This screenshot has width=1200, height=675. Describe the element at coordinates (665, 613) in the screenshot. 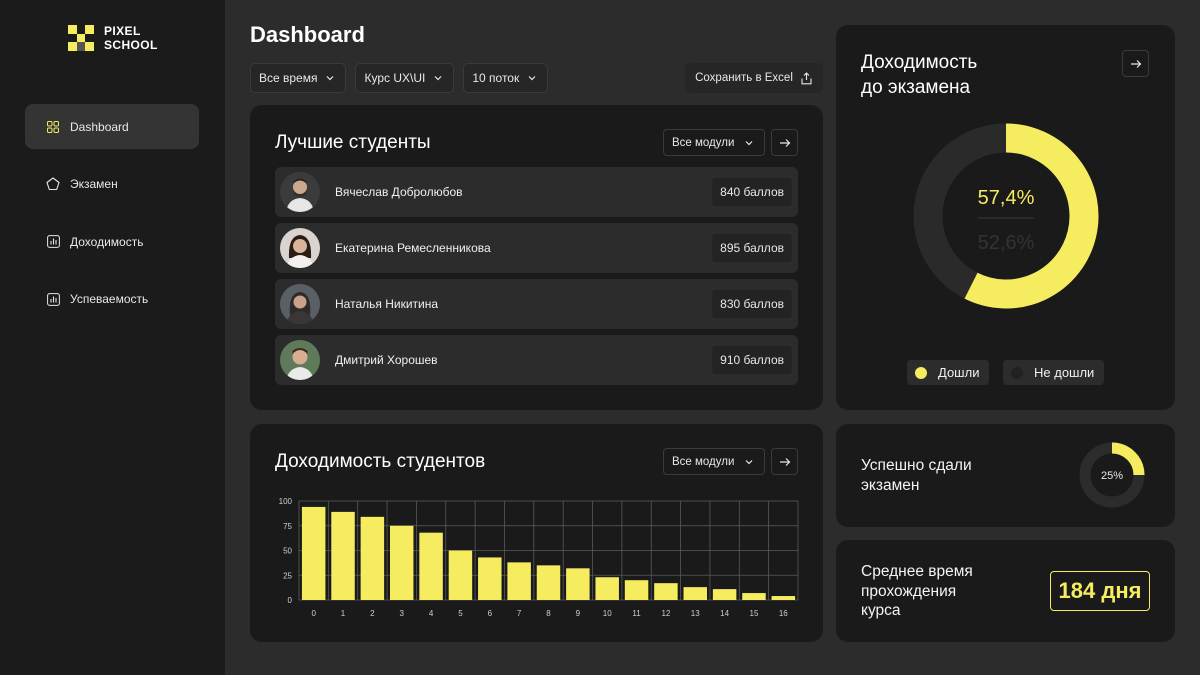

I see `chart-x-tick-label: 12` at that location.